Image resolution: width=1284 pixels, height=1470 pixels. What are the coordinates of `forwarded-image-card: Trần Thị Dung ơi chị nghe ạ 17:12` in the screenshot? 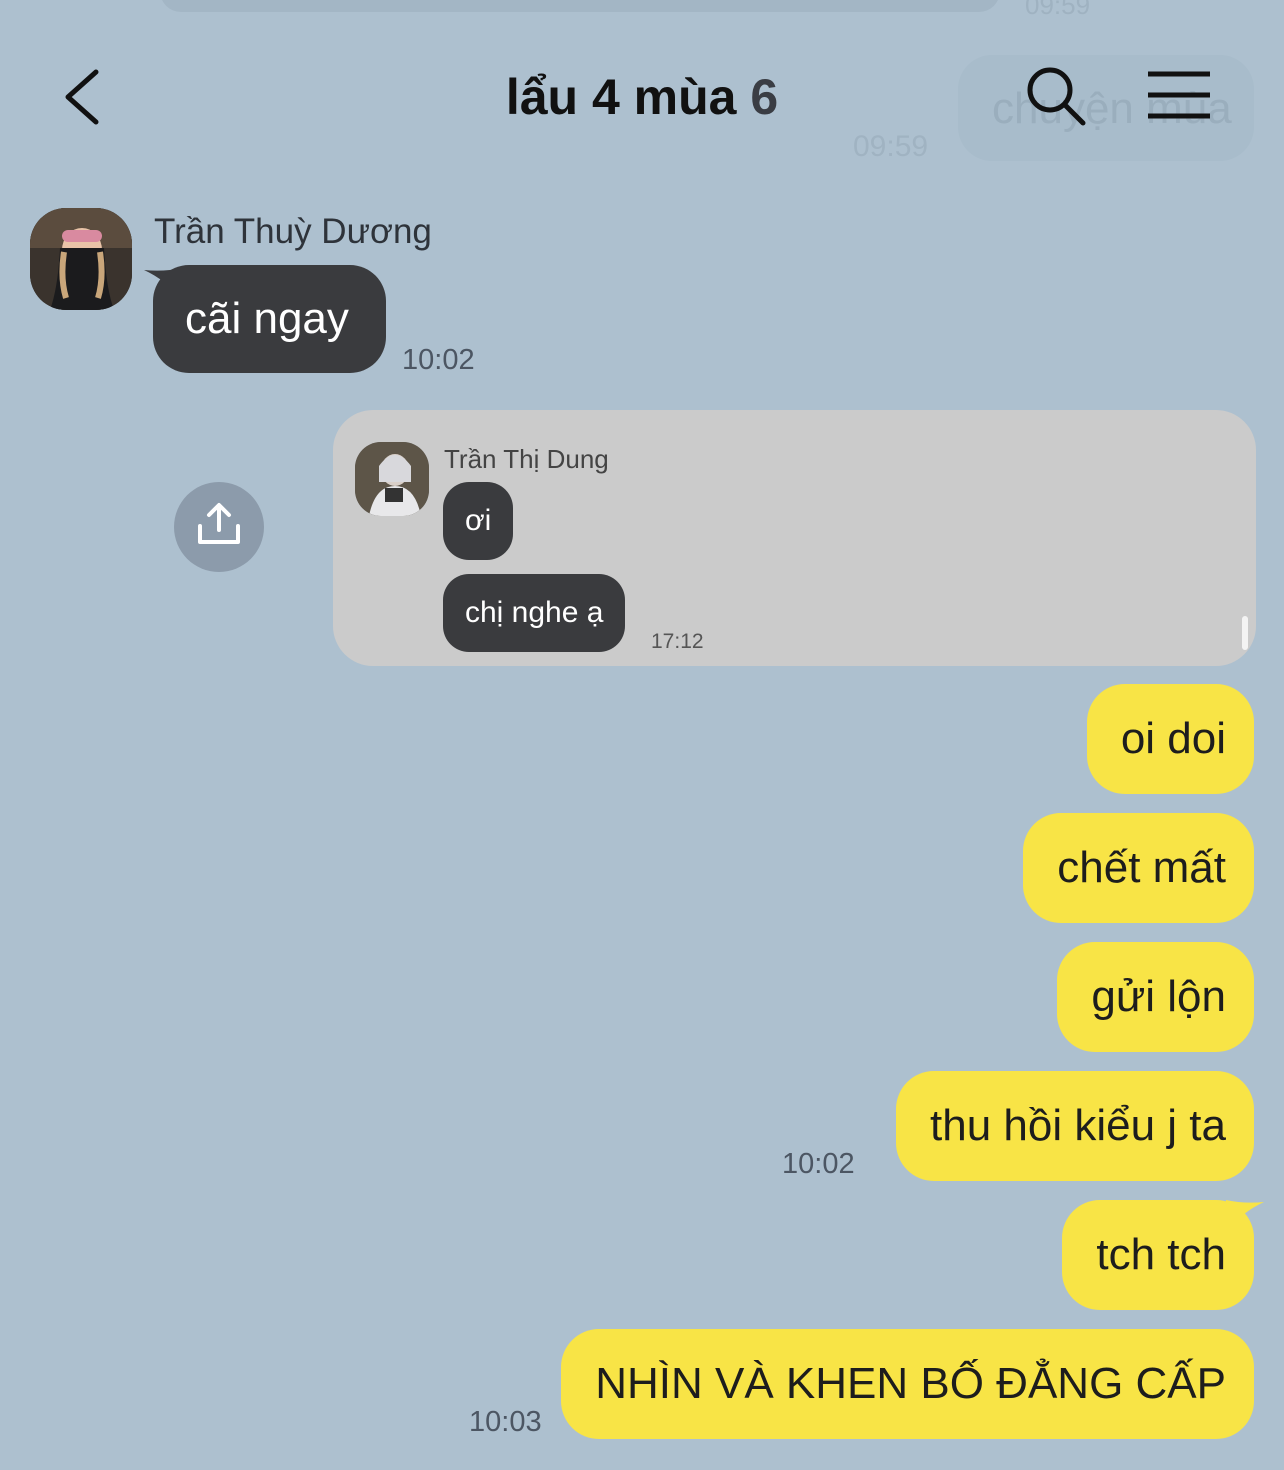 It's located at (794, 538).